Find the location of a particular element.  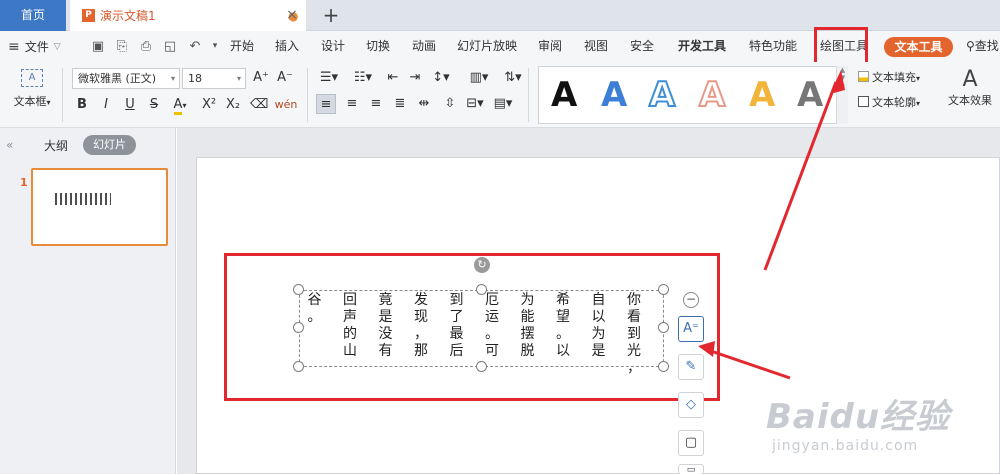

watermark-brand: Baidu经验 is located at coordinates (858, 417).